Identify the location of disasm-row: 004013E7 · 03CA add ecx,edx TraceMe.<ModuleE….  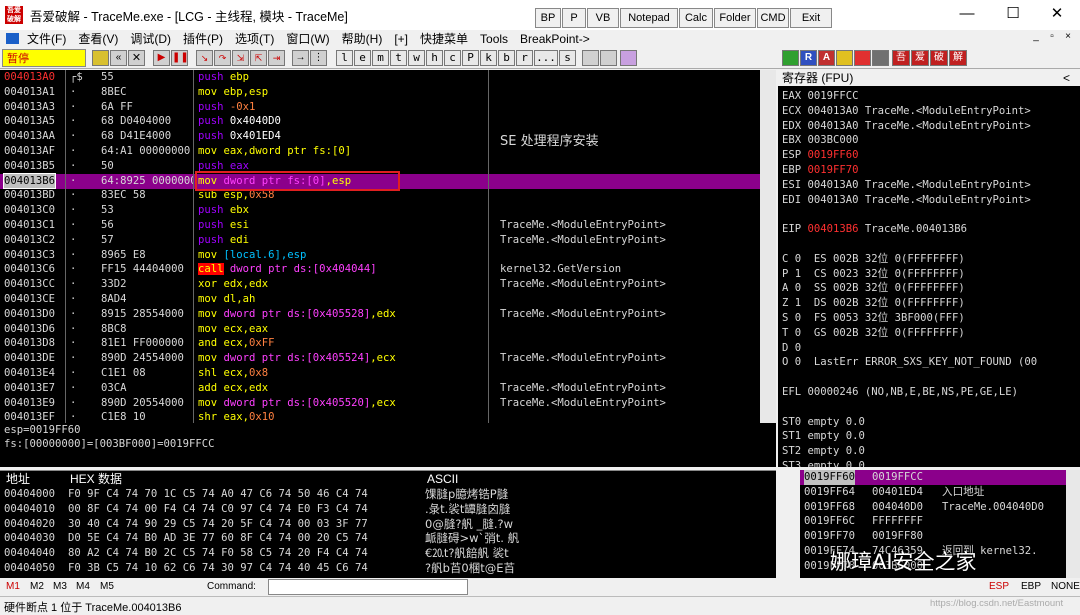
(380, 388).